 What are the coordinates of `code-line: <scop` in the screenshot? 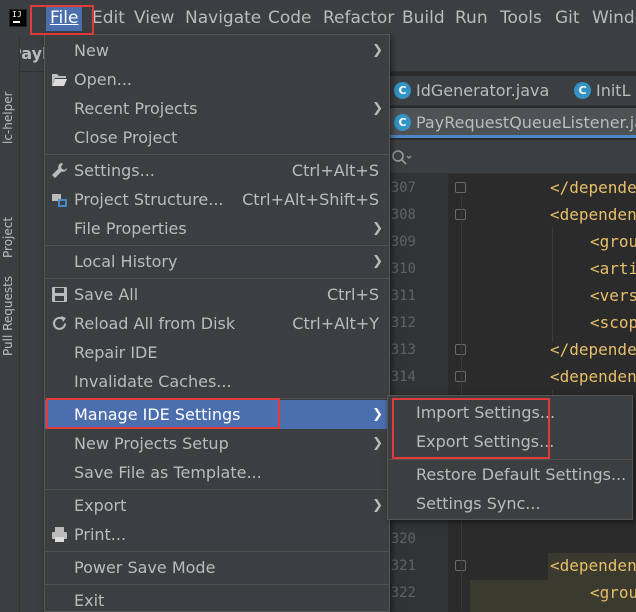 It's located at (613, 322).